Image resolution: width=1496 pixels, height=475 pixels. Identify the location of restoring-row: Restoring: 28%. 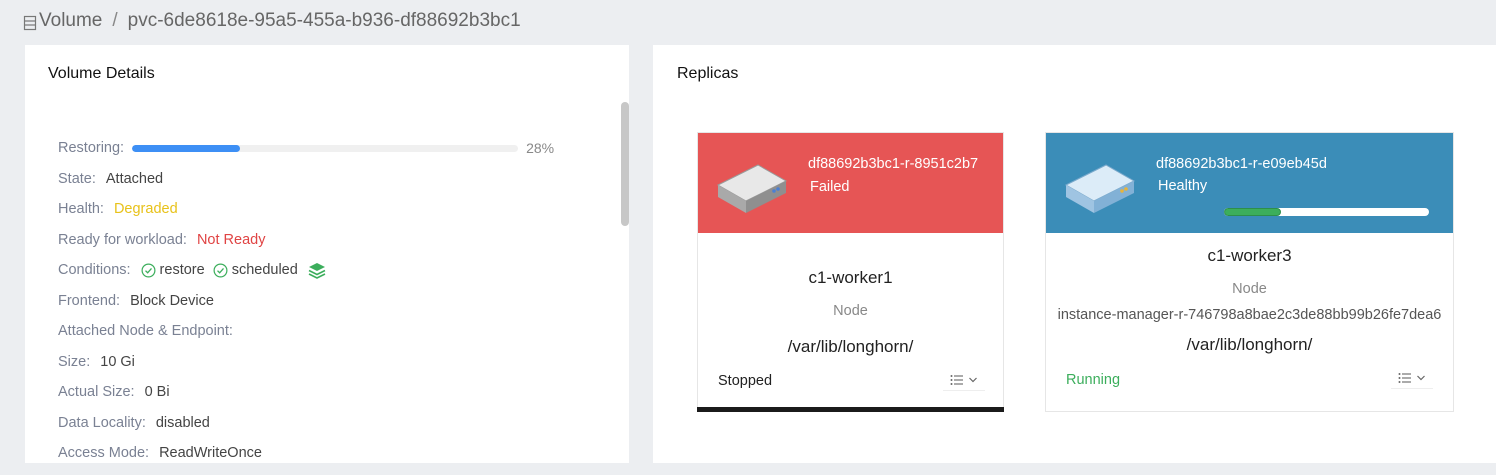
(318, 148).